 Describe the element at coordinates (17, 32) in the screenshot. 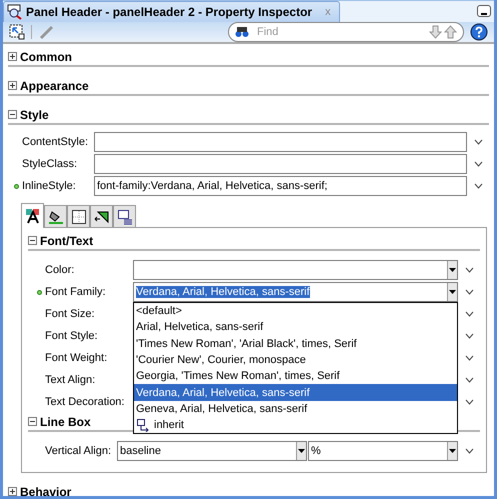

I see `select-icon` at that location.